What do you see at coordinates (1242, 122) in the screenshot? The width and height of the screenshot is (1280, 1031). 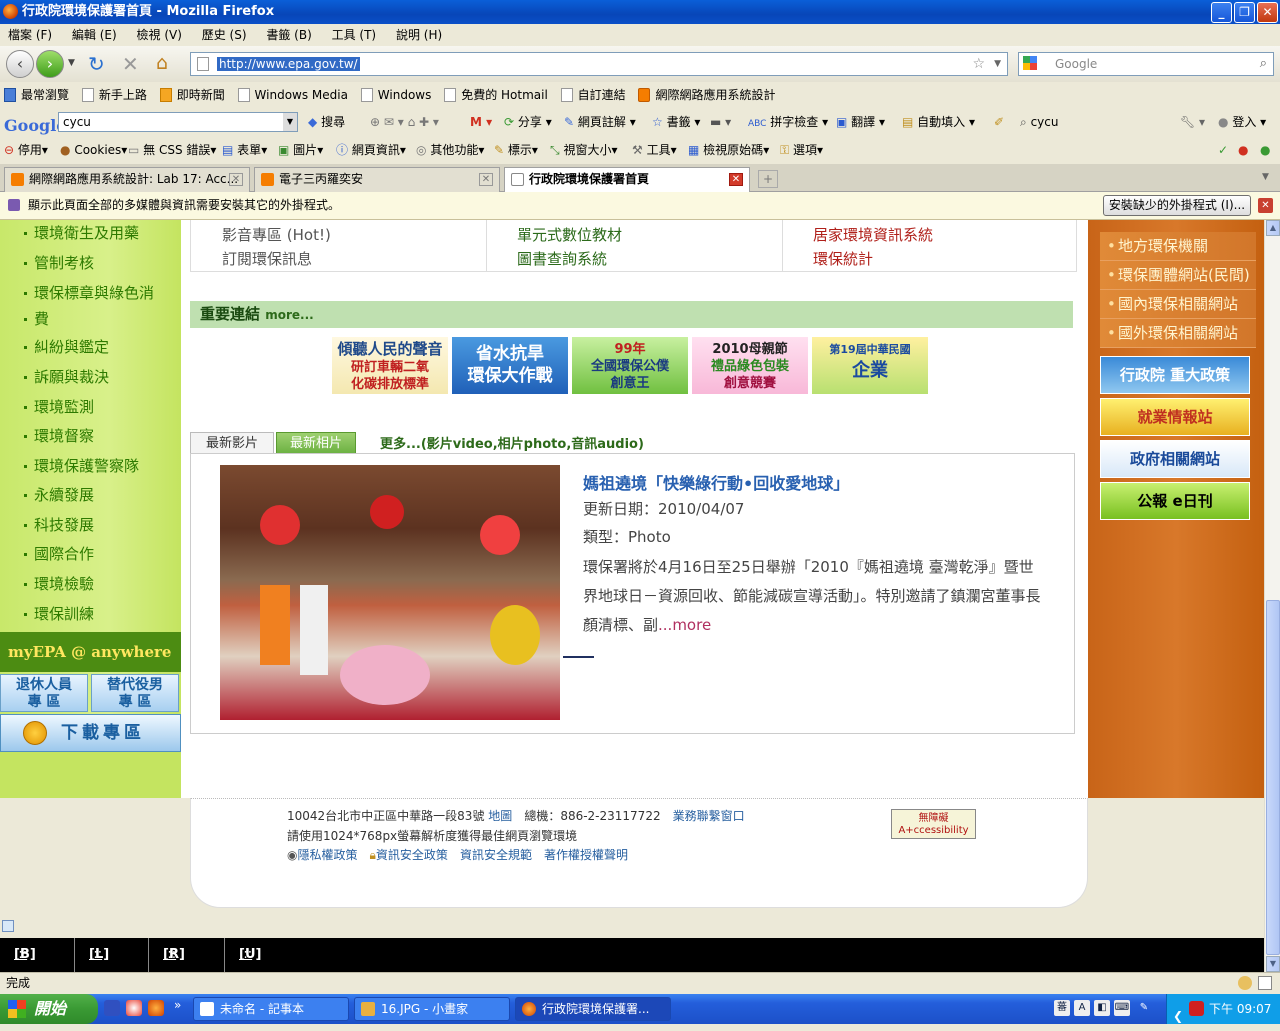 I see `login-button: ● 登入 ▾` at bounding box center [1242, 122].